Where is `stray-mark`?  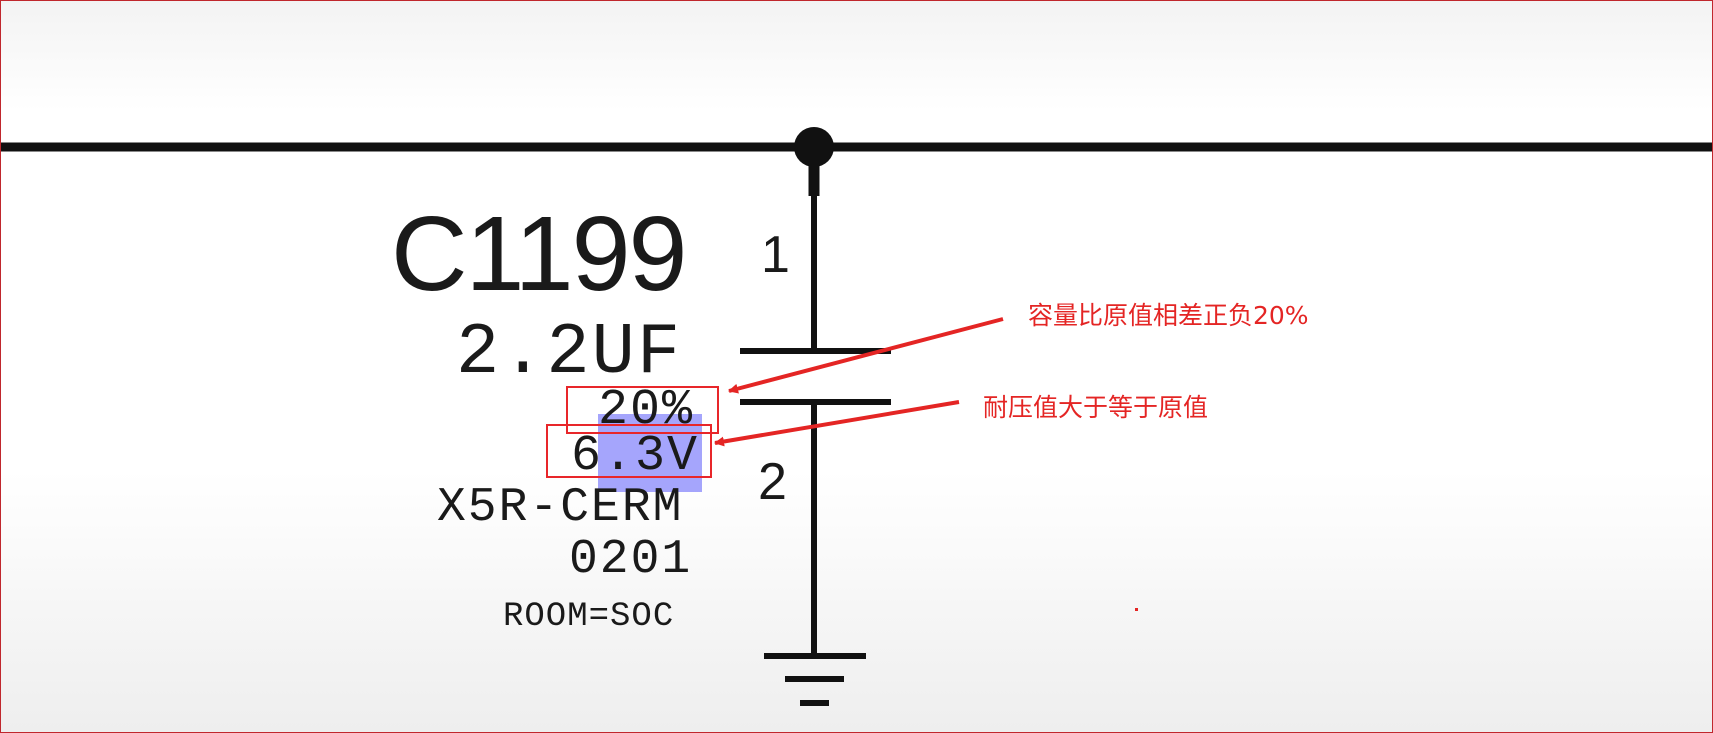 stray-mark is located at coordinates (1136, 609).